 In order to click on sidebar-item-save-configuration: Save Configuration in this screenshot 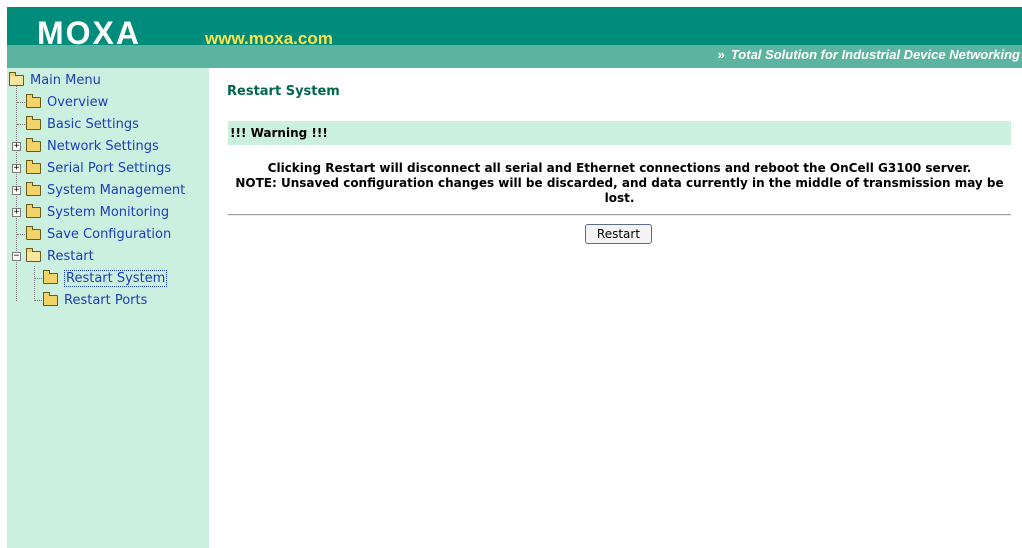, I will do `click(98, 234)`.